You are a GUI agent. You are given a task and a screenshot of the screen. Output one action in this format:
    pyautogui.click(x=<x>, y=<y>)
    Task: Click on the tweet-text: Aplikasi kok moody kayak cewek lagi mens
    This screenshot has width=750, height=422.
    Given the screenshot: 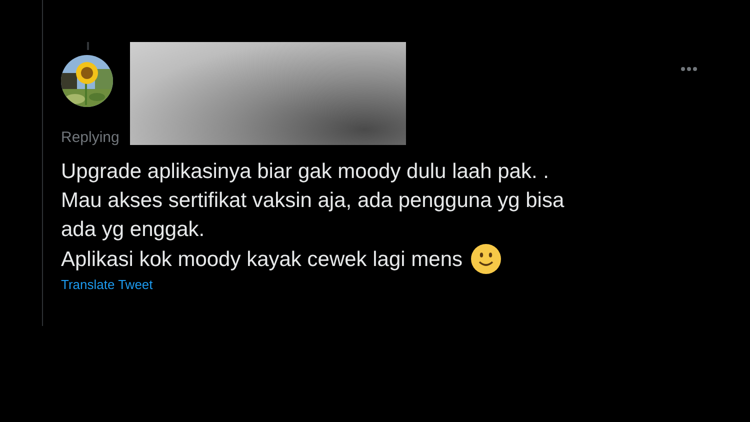 What is the action you would take?
    pyautogui.click(x=262, y=259)
    